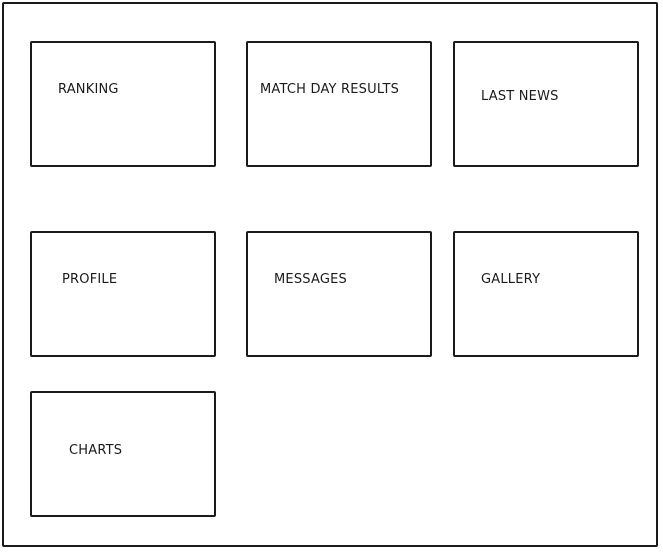 This screenshot has height=552, width=663. I want to click on tile-ranking-label: RANKING, so click(88, 89).